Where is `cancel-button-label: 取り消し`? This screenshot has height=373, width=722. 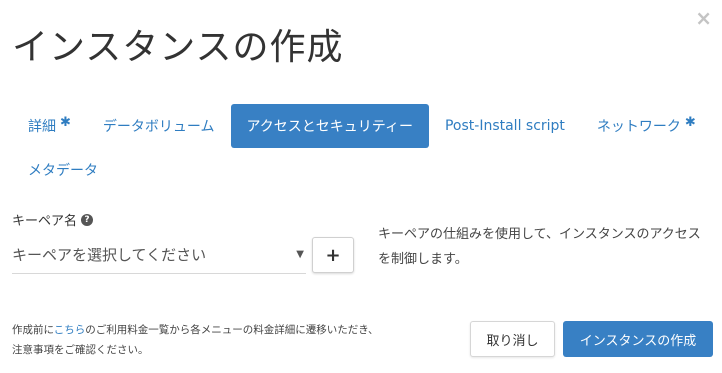 cancel-button-label: 取り消し is located at coordinates (512, 341).